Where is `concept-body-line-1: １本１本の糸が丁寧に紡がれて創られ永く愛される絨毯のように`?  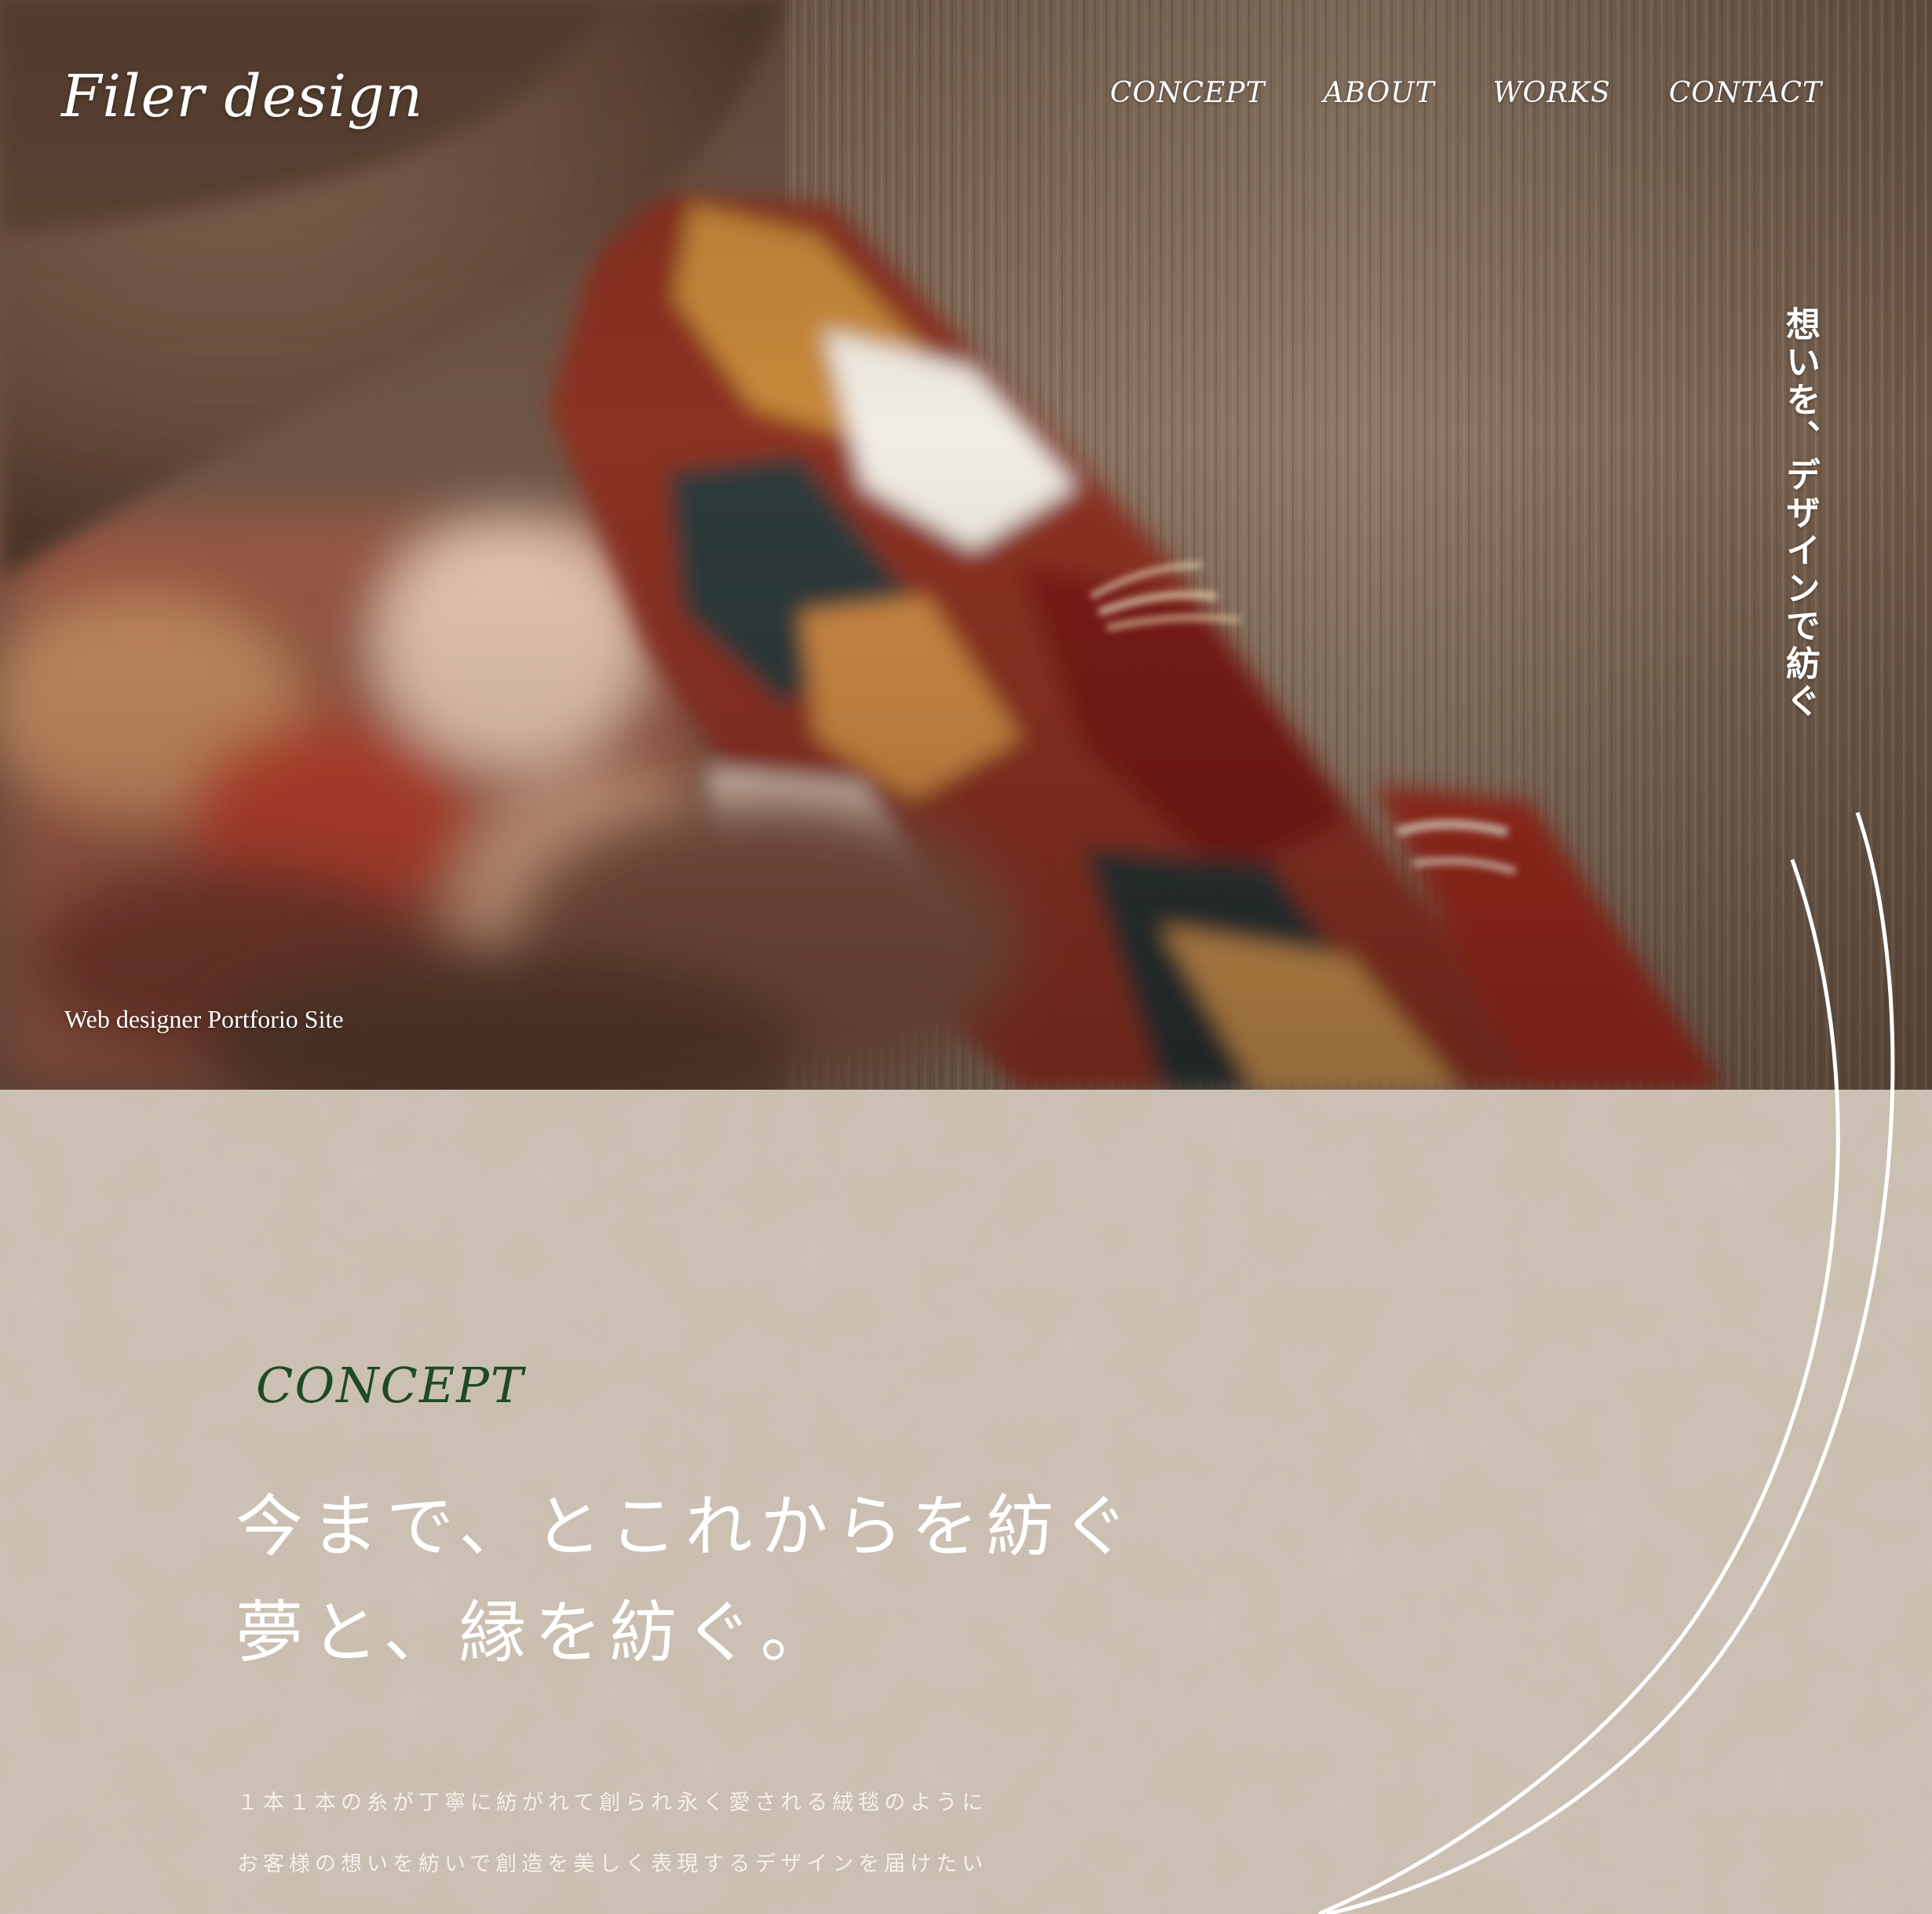
concept-body-line-1: １本１本の糸が丁寧に紡がれて創られ永く愛される絨毯のように is located at coordinates (612, 1803).